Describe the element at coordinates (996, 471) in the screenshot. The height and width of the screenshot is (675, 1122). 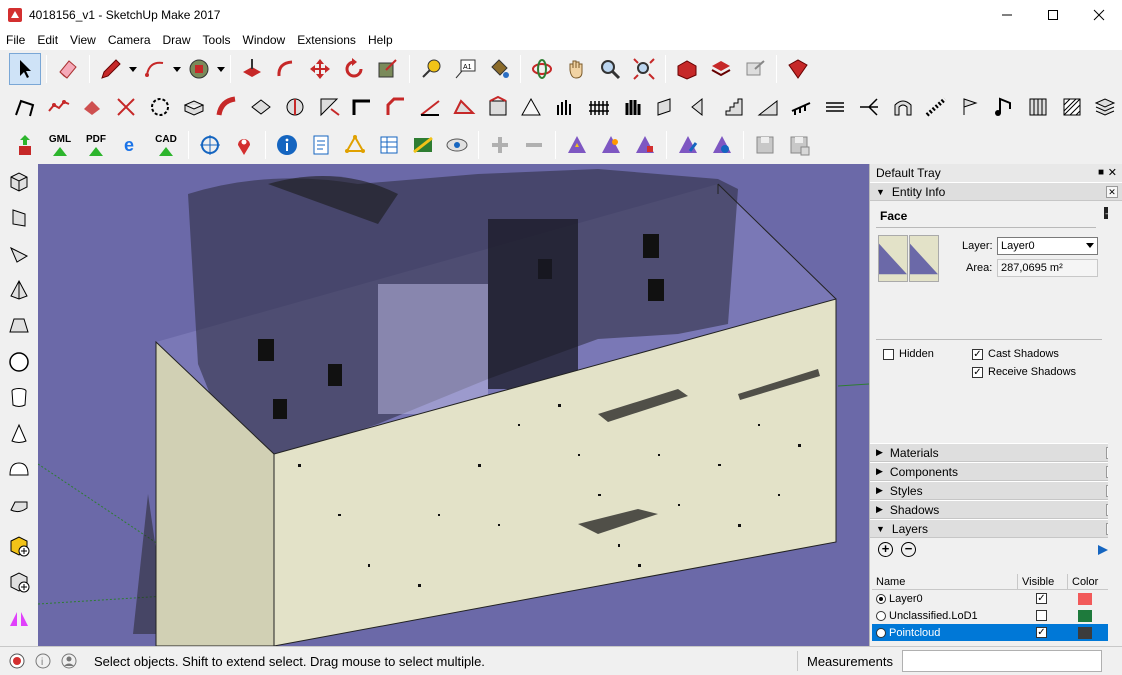
I see `components-header: ▶ Components ✕` at that location.